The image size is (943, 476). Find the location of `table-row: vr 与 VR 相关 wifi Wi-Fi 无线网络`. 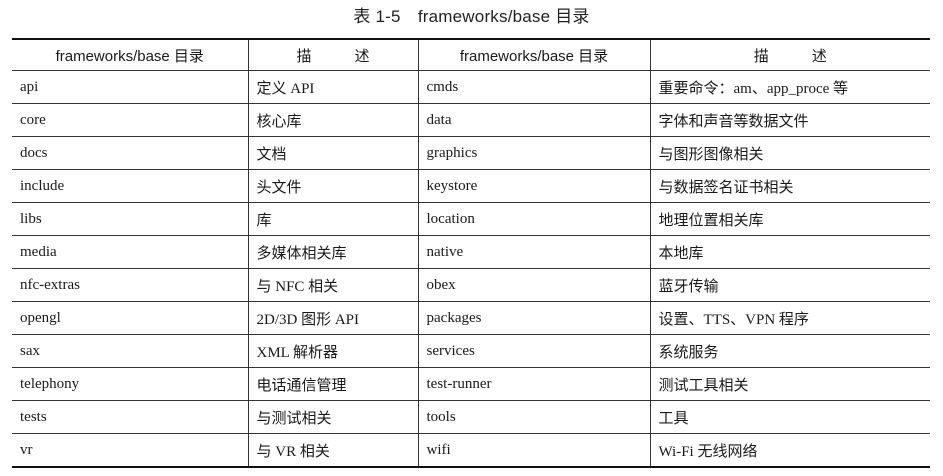

table-row: vr 与 VR 相关 wifi Wi-Fi 无线网络 is located at coordinates (471, 450).